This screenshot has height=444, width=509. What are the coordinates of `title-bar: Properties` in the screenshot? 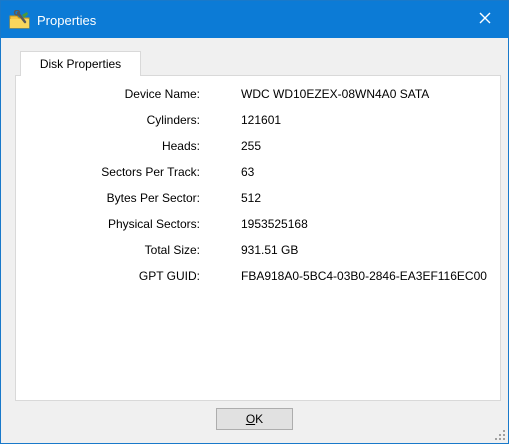 It's located at (254, 19).